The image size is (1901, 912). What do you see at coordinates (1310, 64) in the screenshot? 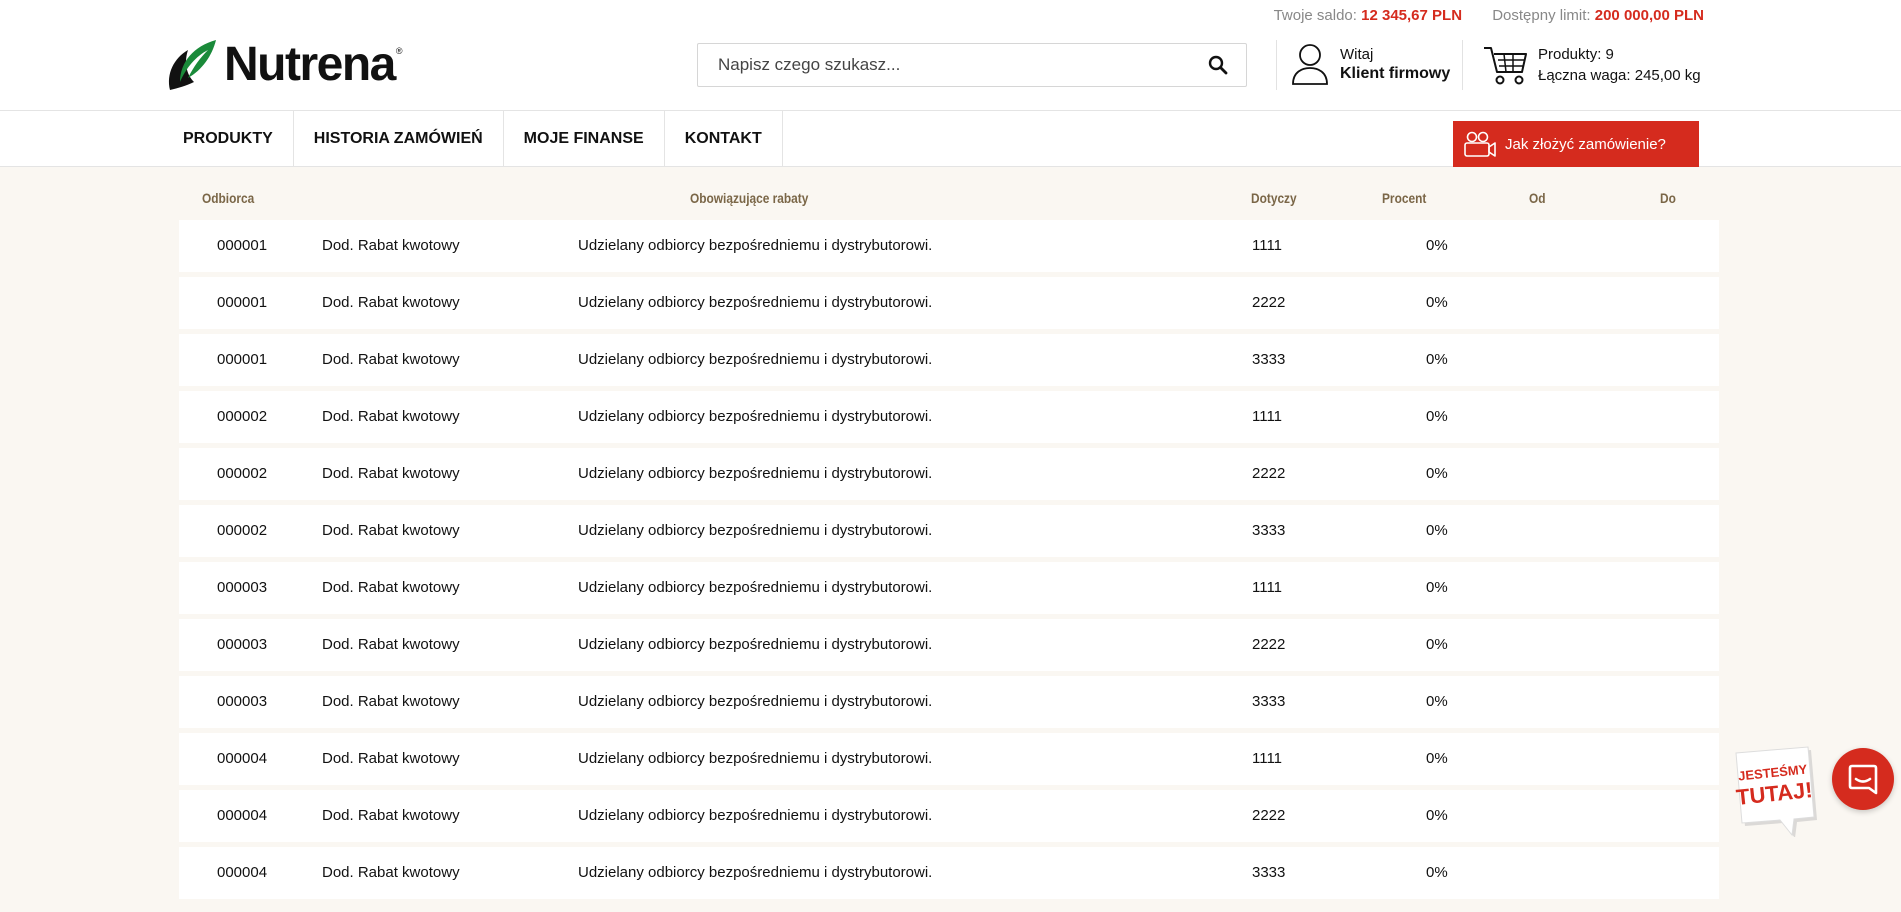
I see `user-icon` at bounding box center [1310, 64].